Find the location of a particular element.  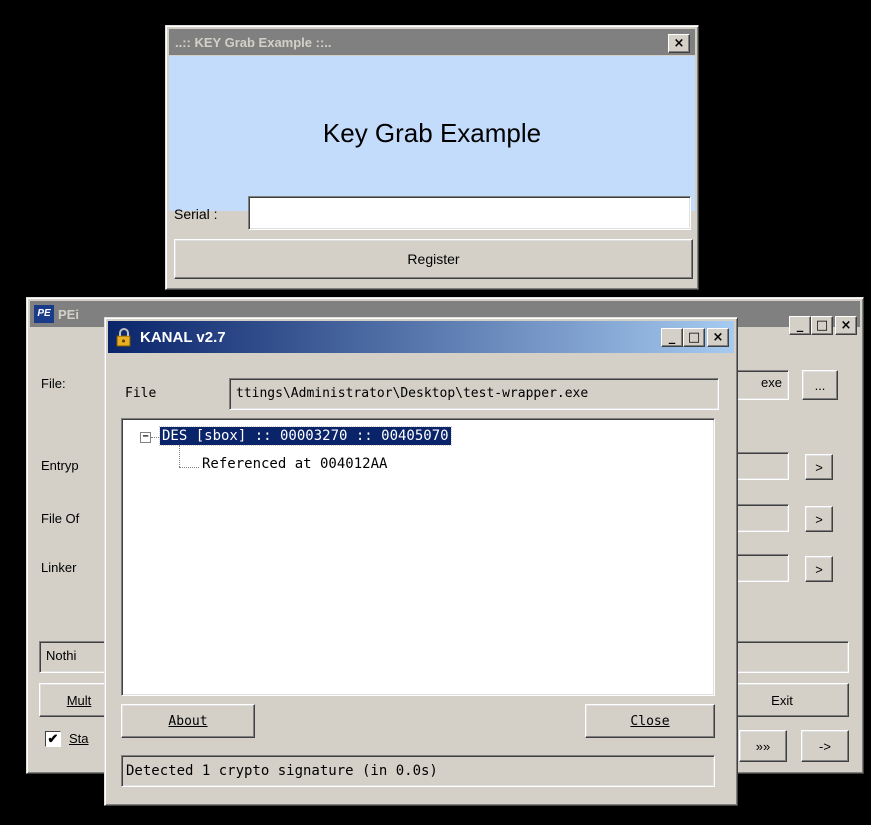

kanal-maximize-button: □ is located at coordinates (694, 337).